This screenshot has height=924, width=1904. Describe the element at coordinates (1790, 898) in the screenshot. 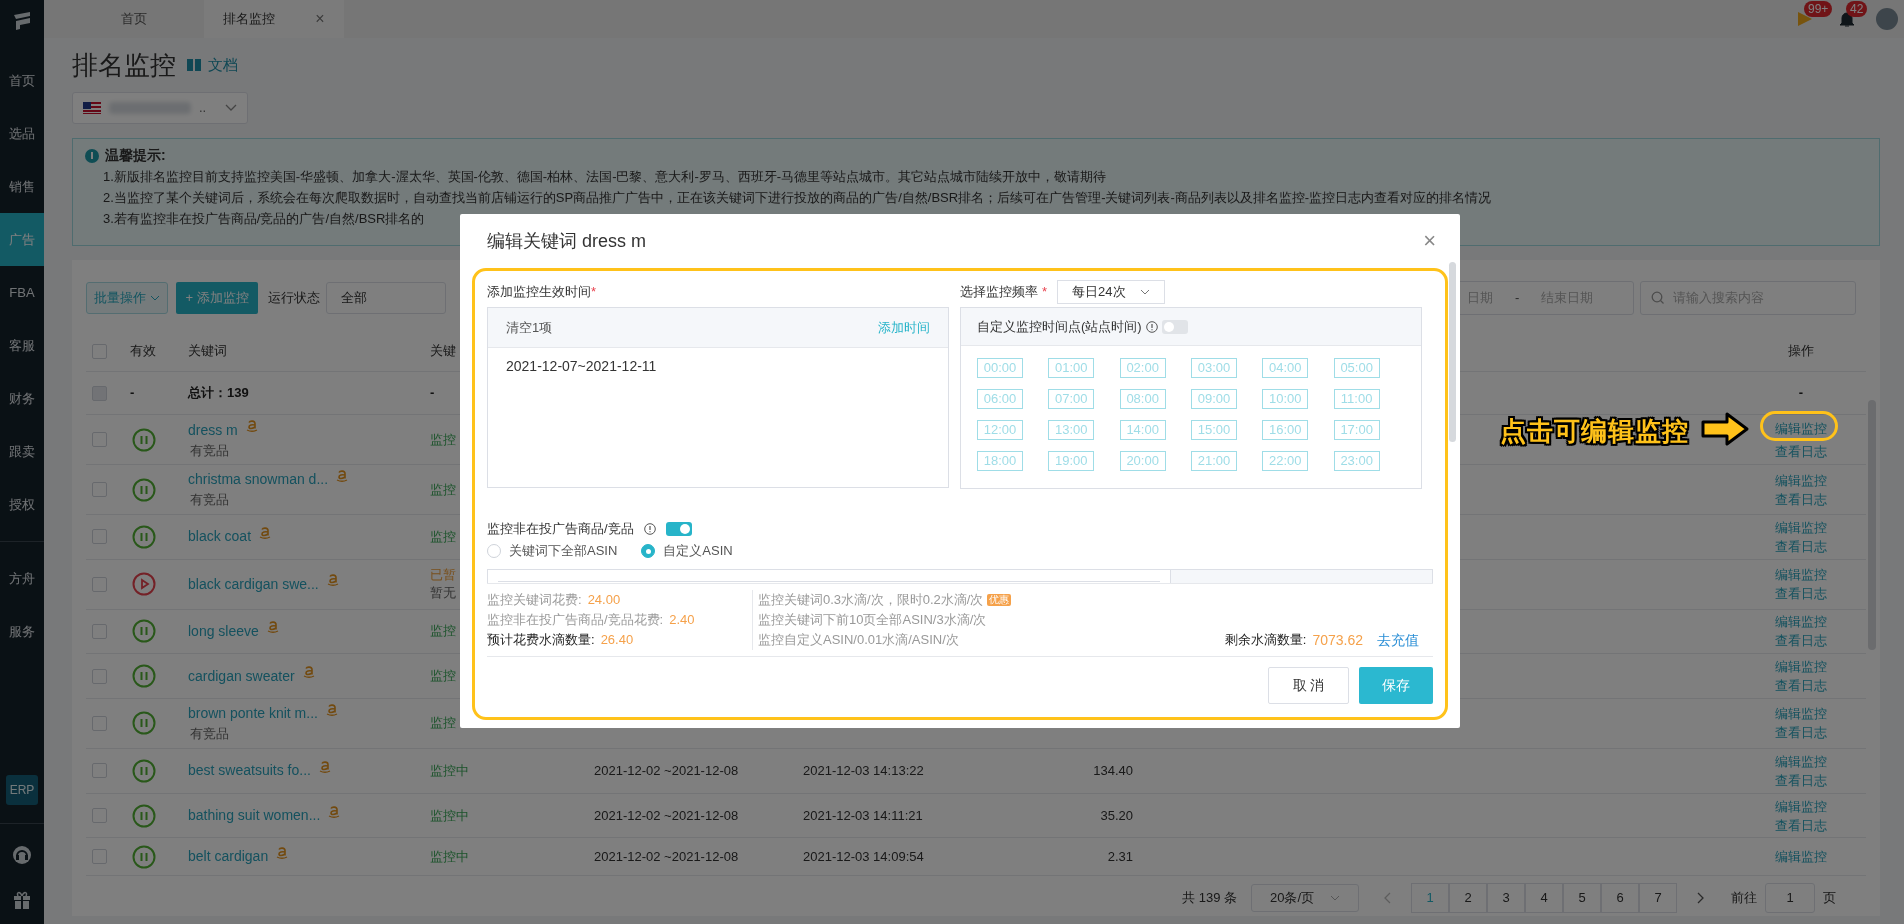

I see `page-input: 1` at that location.